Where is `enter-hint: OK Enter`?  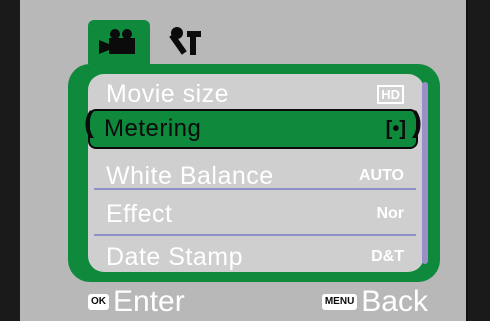
enter-hint: OK Enter is located at coordinates (136, 302).